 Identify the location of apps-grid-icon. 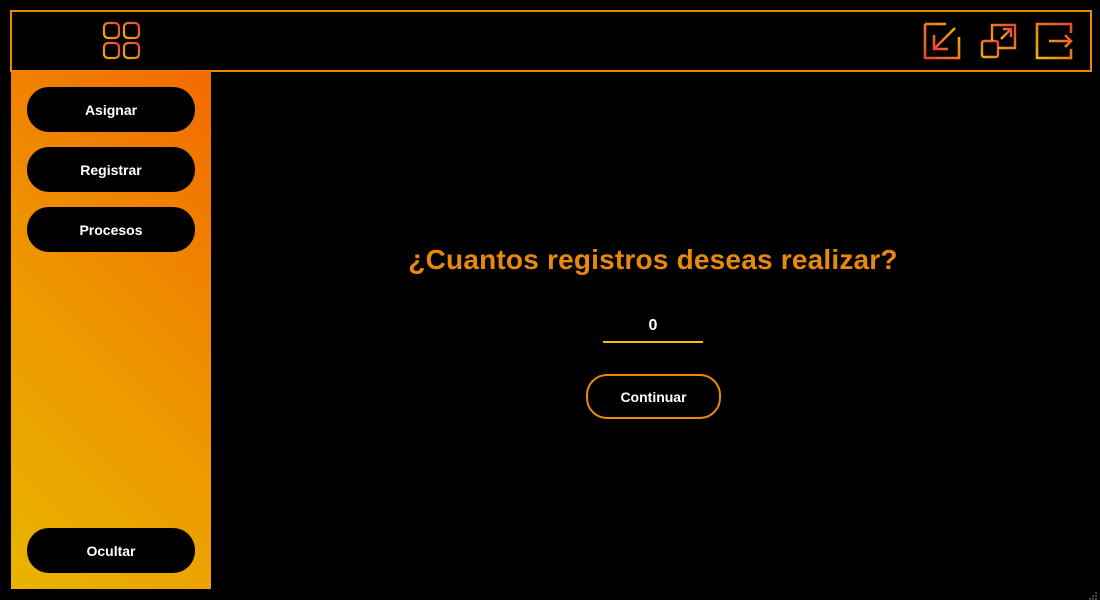
(122, 41).